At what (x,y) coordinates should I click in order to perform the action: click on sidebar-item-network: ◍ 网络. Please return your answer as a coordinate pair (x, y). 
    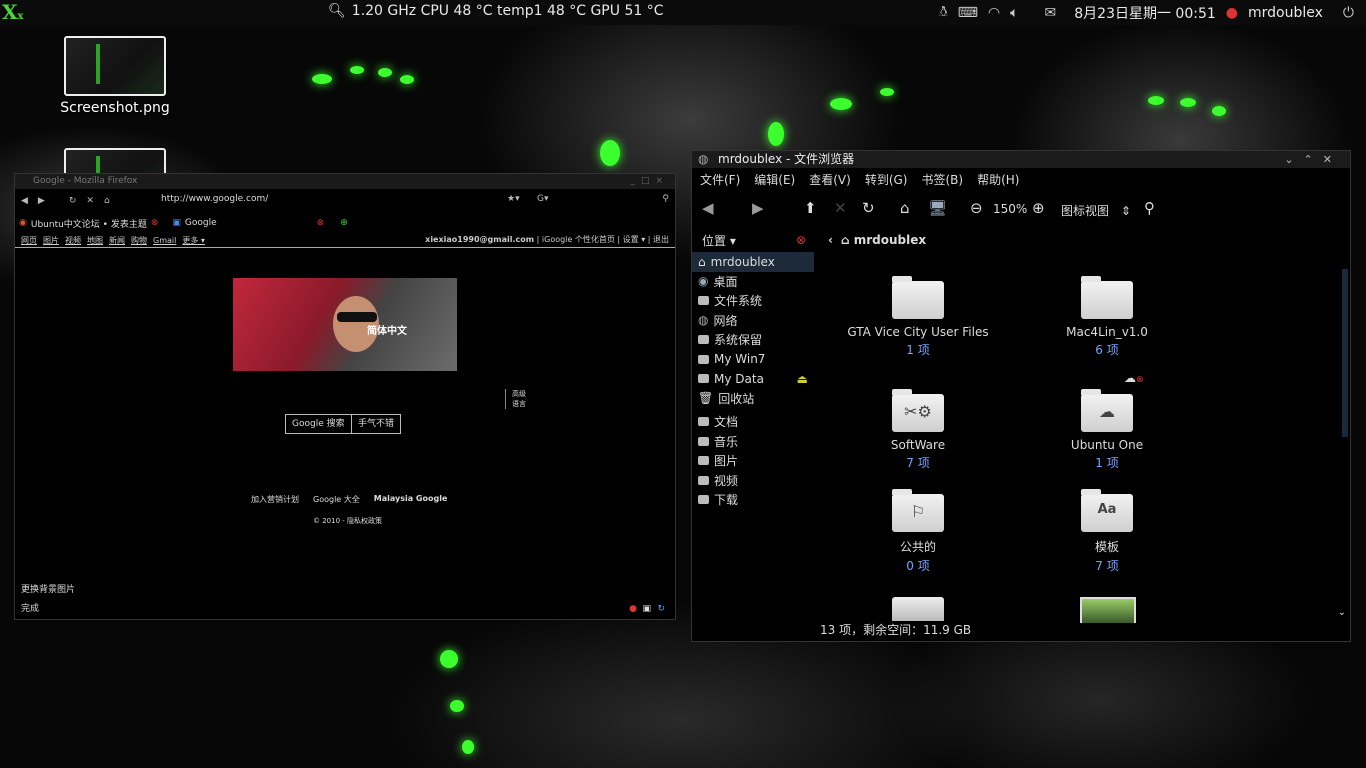
    Looking at the image, I should click on (753, 321).